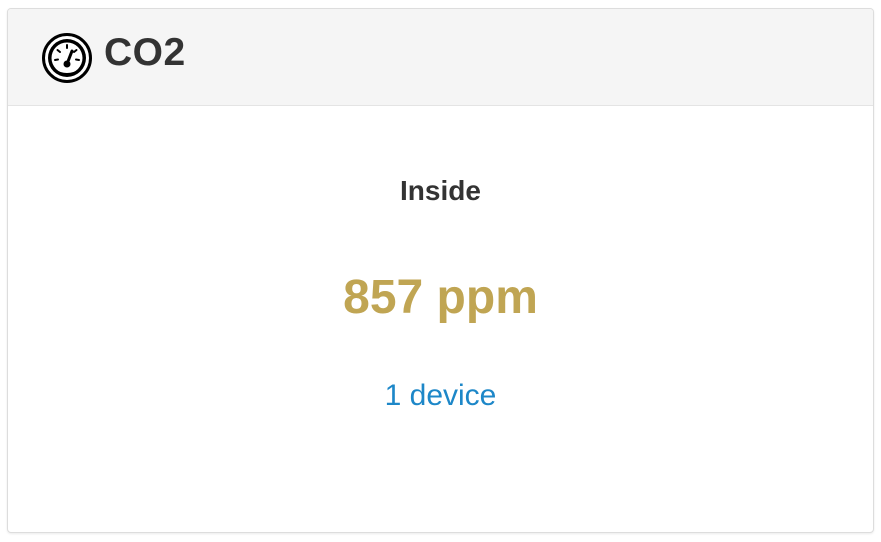 The width and height of the screenshot is (881, 542). Describe the element at coordinates (145, 52) in the screenshot. I see `card-title: CO2` at that location.